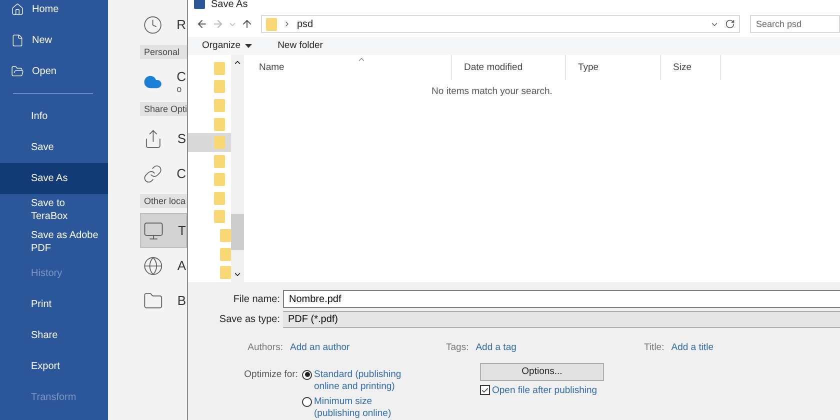 This screenshot has width=840, height=420. Describe the element at coordinates (271, 375) in the screenshot. I see `field-label: Optimize for:` at that location.